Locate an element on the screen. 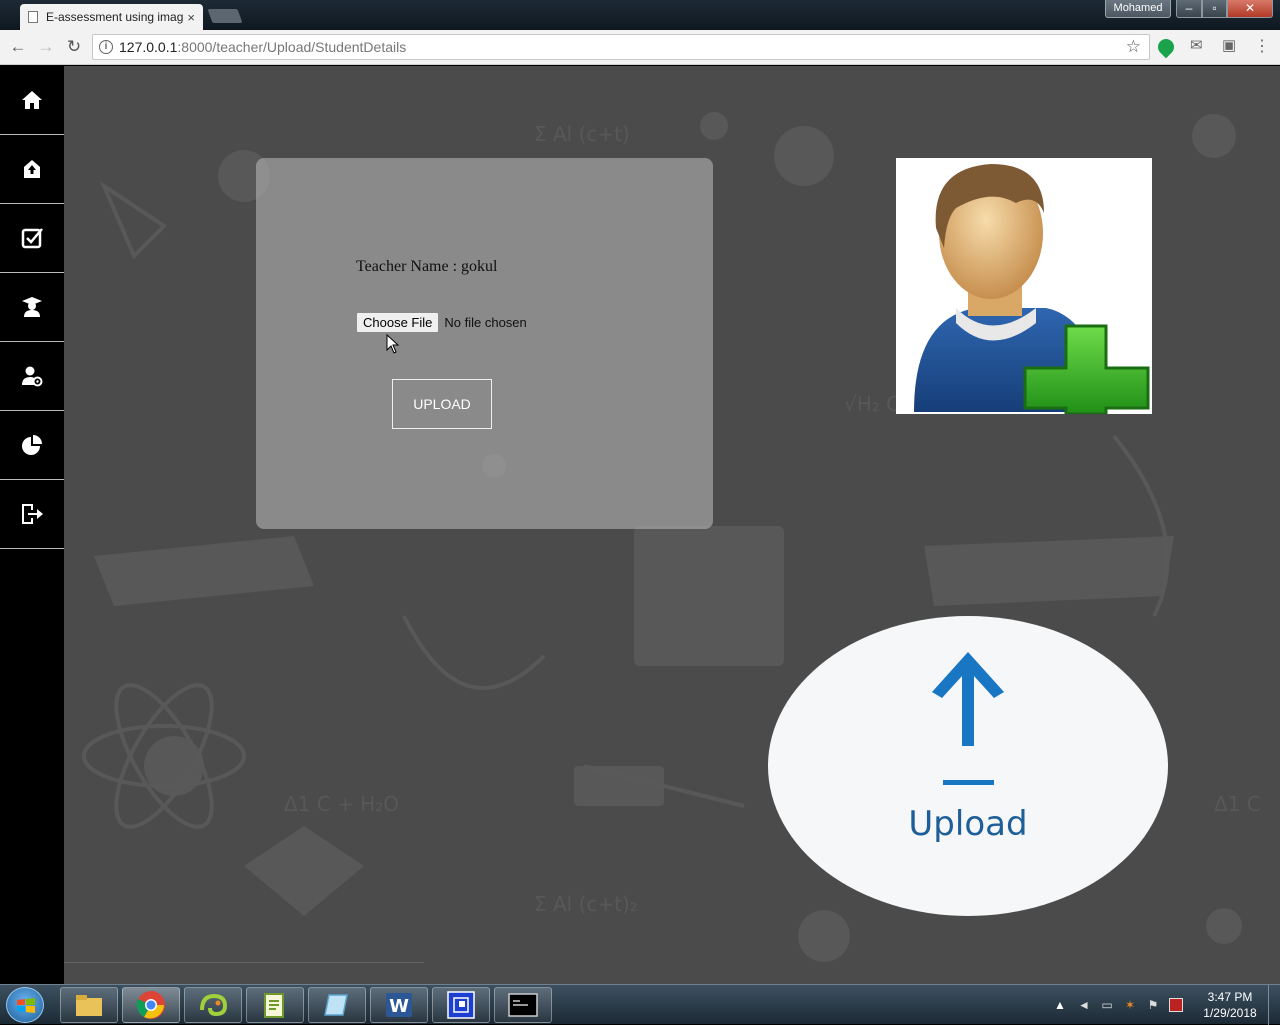  svg-text: Δ1 C is located at coordinates (1237, 804).